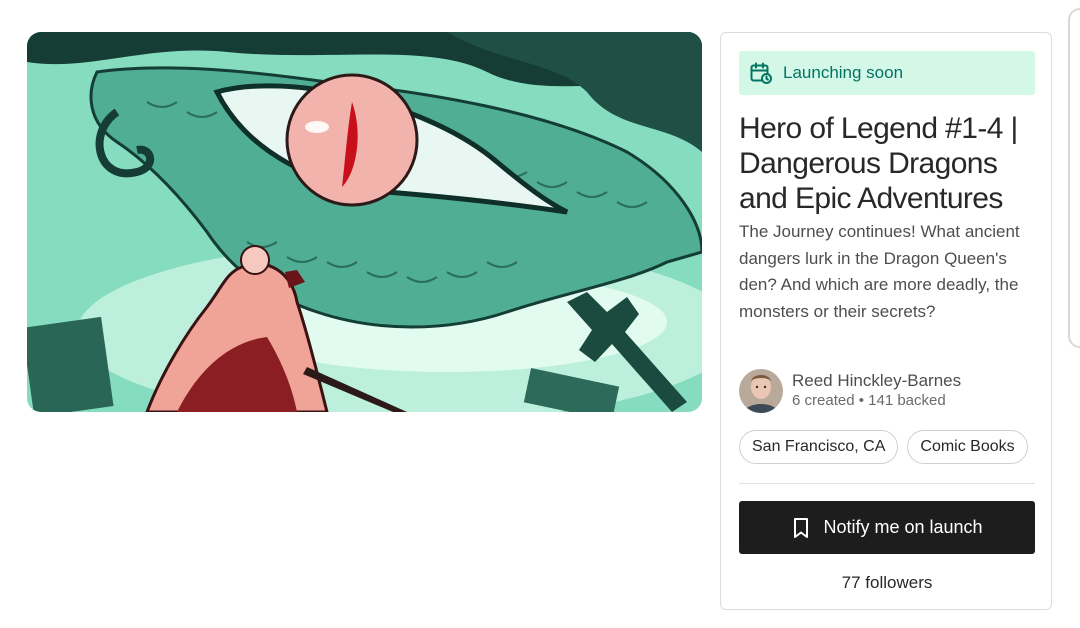 The image size is (1080, 628). What do you see at coordinates (967, 447) in the screenshot?
I see `category-tag: Comic Books` at bounding box center [967, 447].